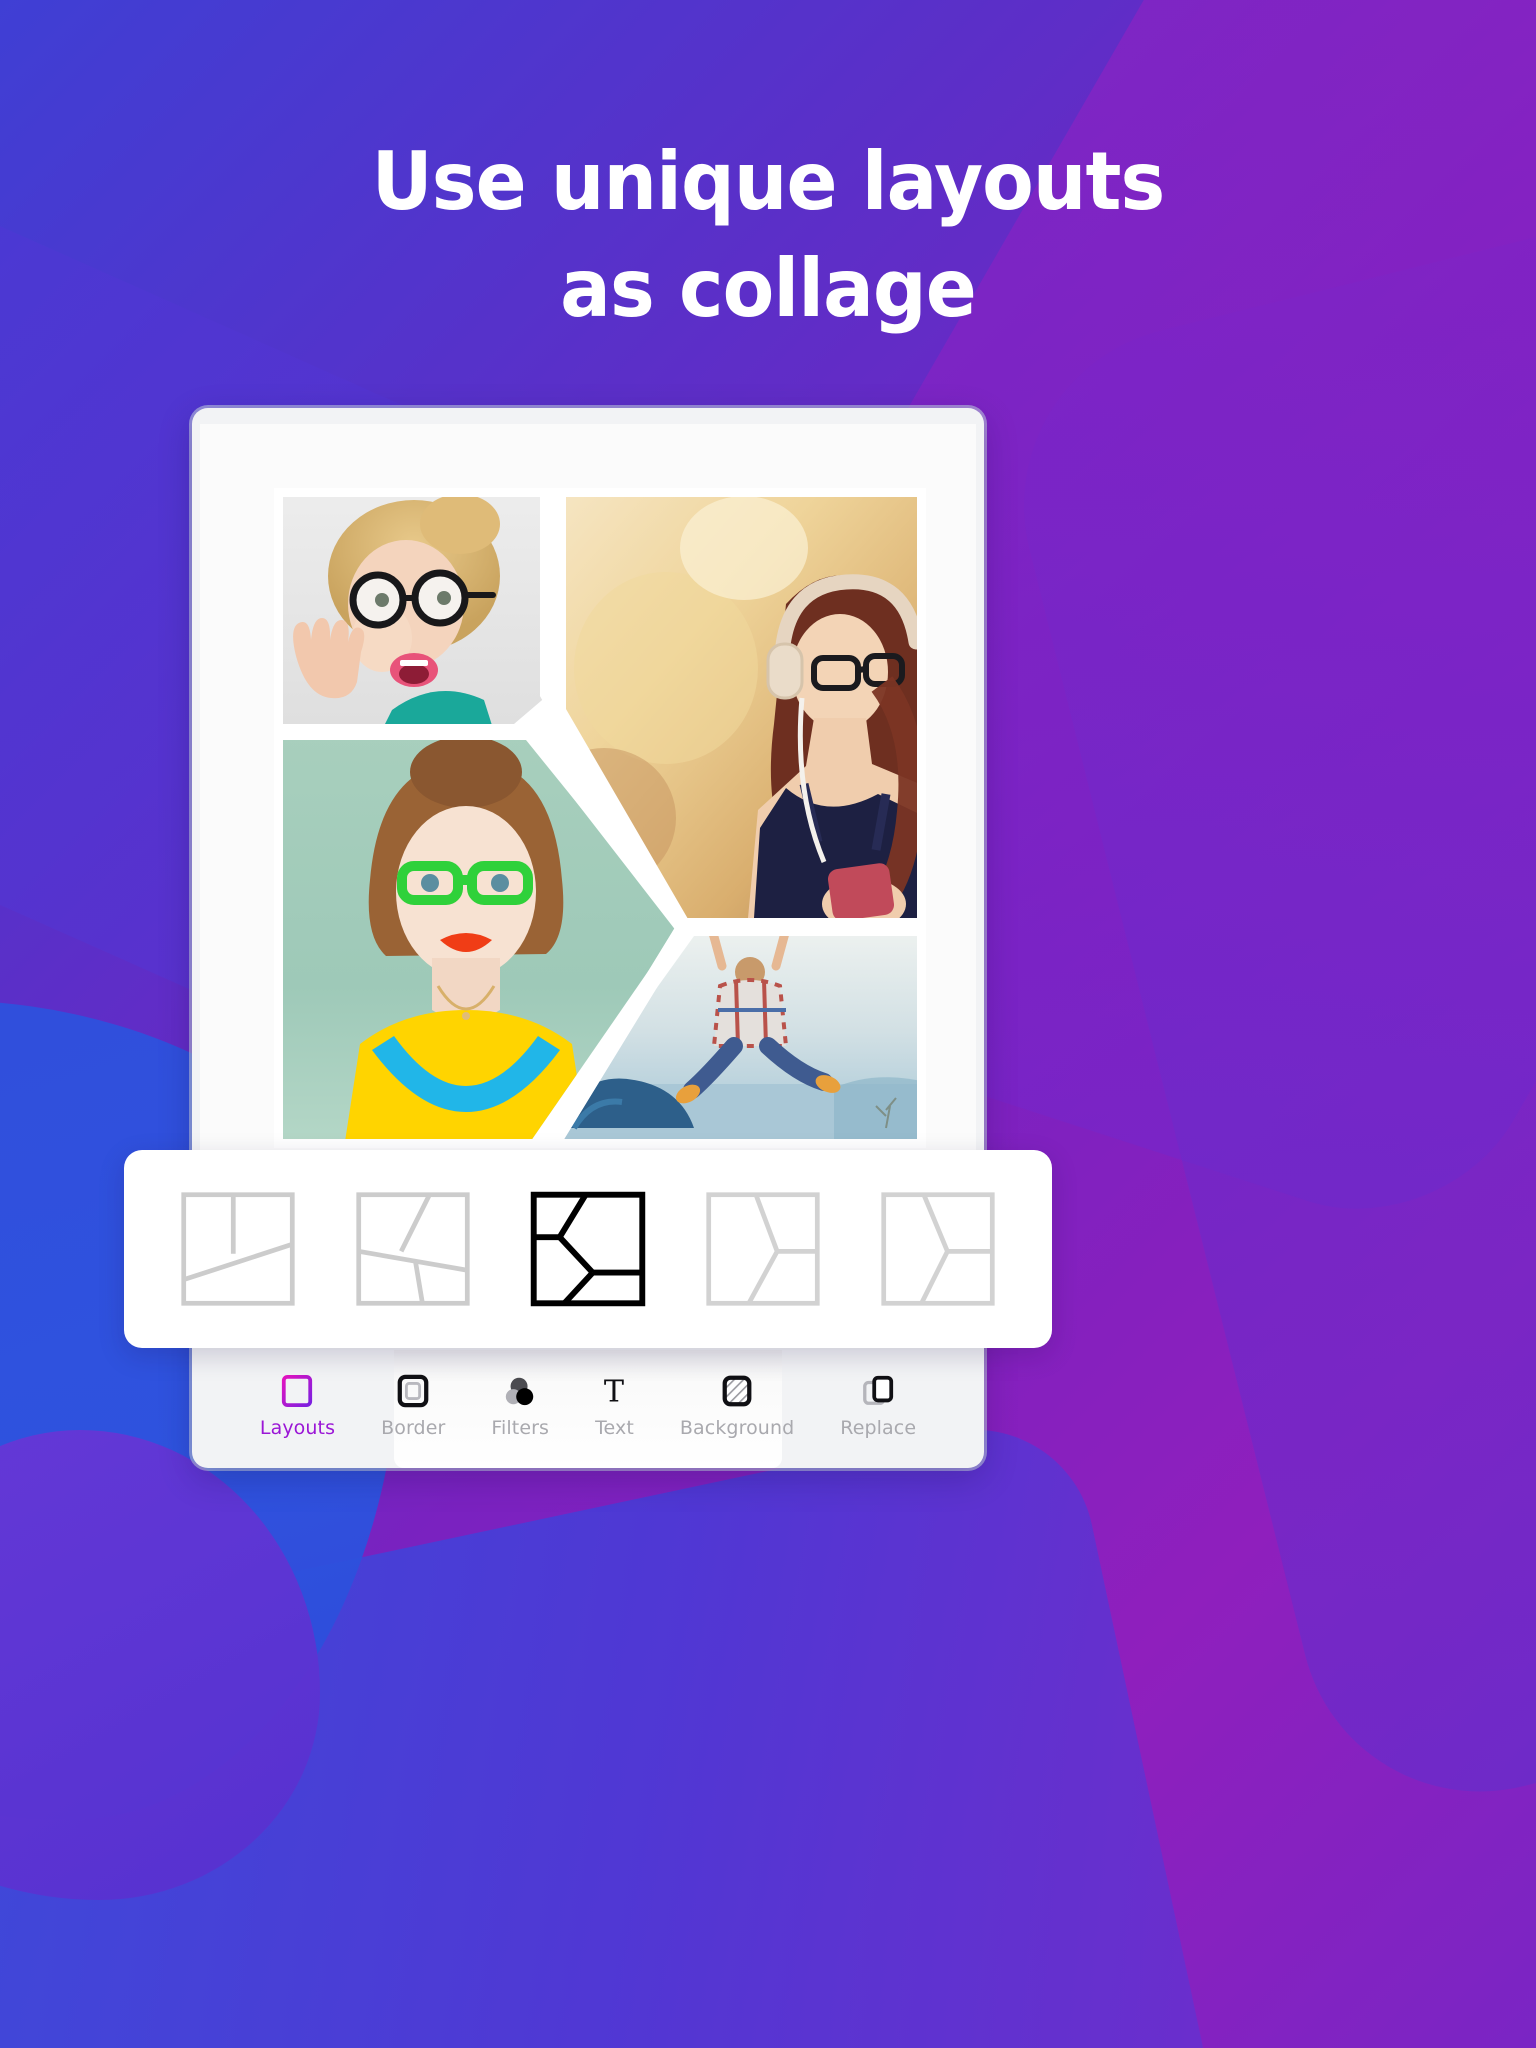 The height and width of the screenshot is (2048, 1536). Describe the element at coordinates (737, 1428) in the screenshot. I see `toolbar-label-background: Background` at that location.